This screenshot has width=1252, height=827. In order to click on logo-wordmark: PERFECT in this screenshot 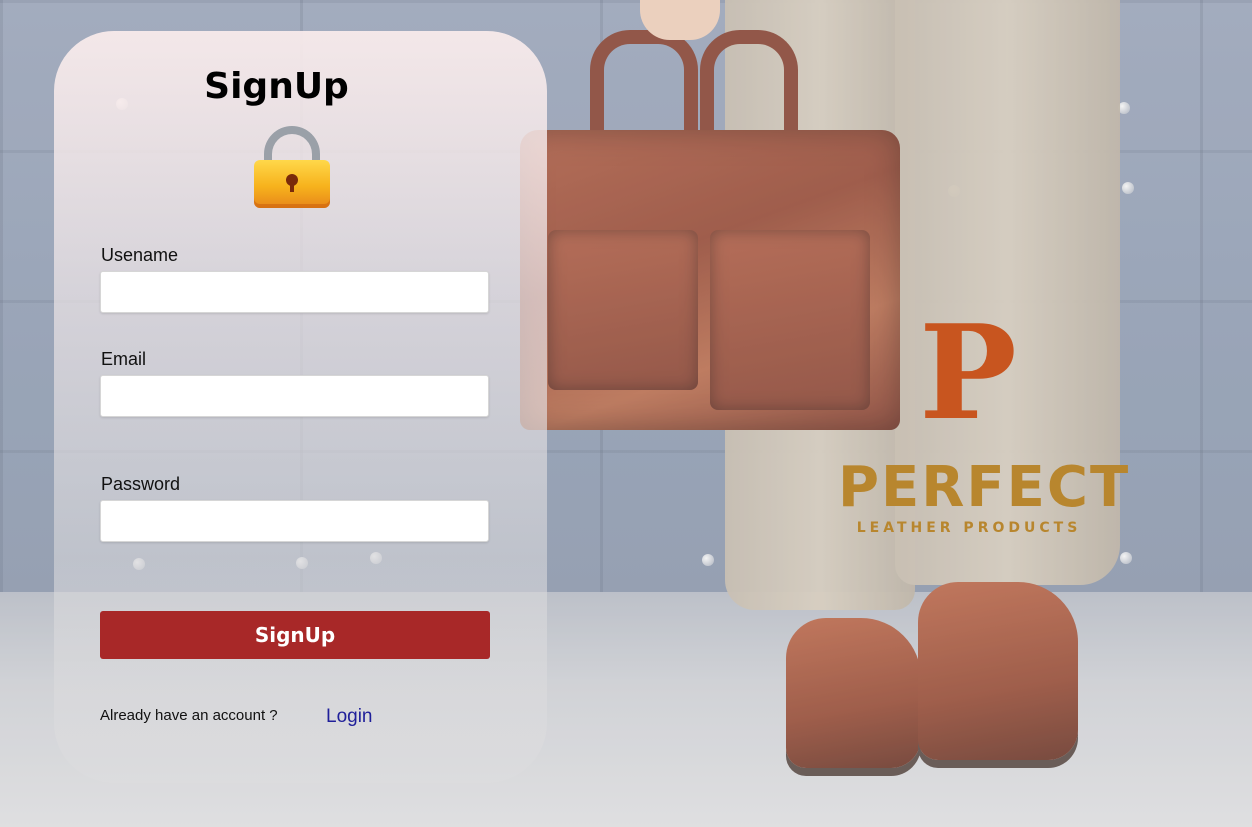, I will do `click(984, 487)`.